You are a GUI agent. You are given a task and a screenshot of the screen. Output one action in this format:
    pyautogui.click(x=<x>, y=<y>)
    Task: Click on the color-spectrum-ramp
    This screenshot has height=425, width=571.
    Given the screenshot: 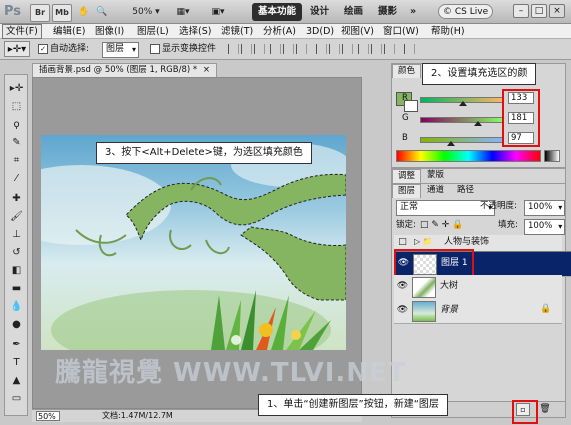 What is the action you would take?
    pyautogui.click(x=468, y=156)
    